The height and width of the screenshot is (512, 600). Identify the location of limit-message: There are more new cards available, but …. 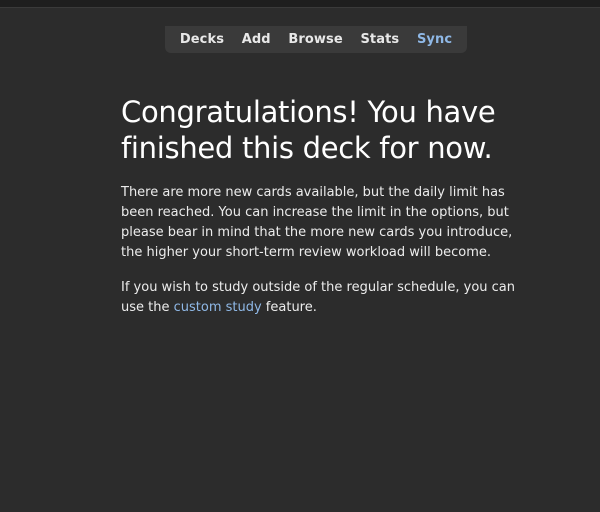
(317, 222).